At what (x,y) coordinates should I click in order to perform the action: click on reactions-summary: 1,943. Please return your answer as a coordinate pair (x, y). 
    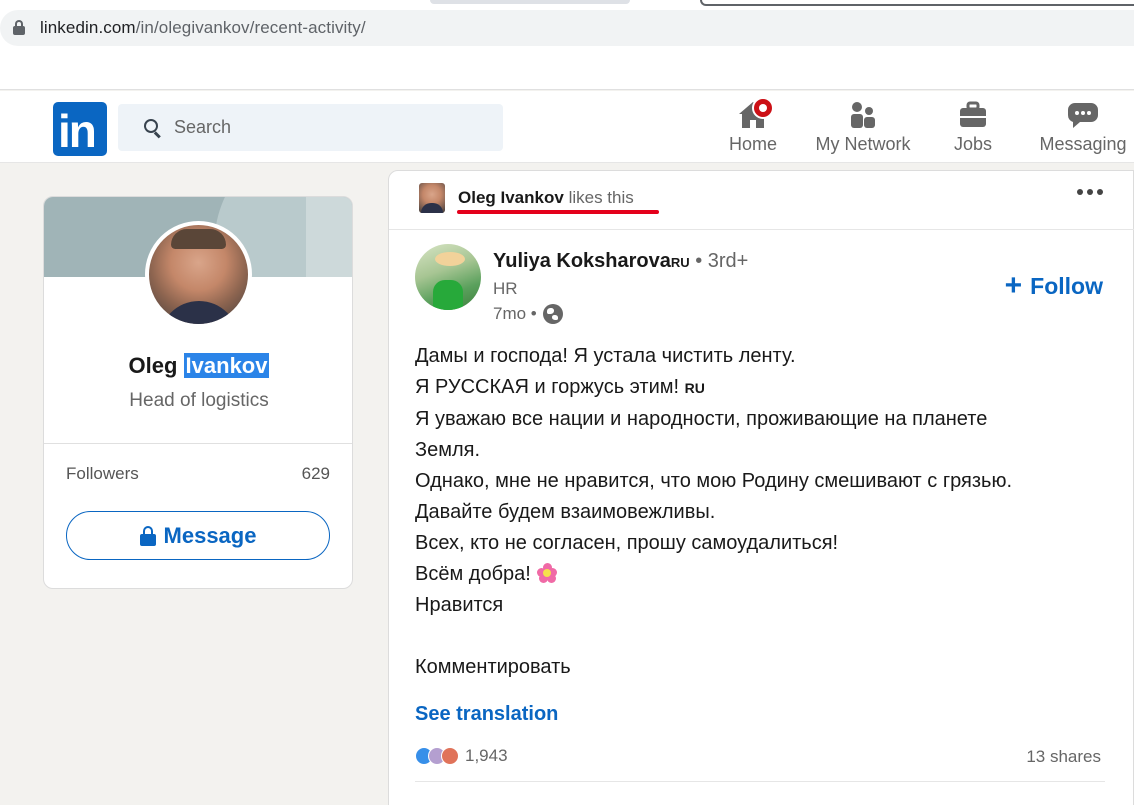
    Looking at the image, I should click on (461, 756).